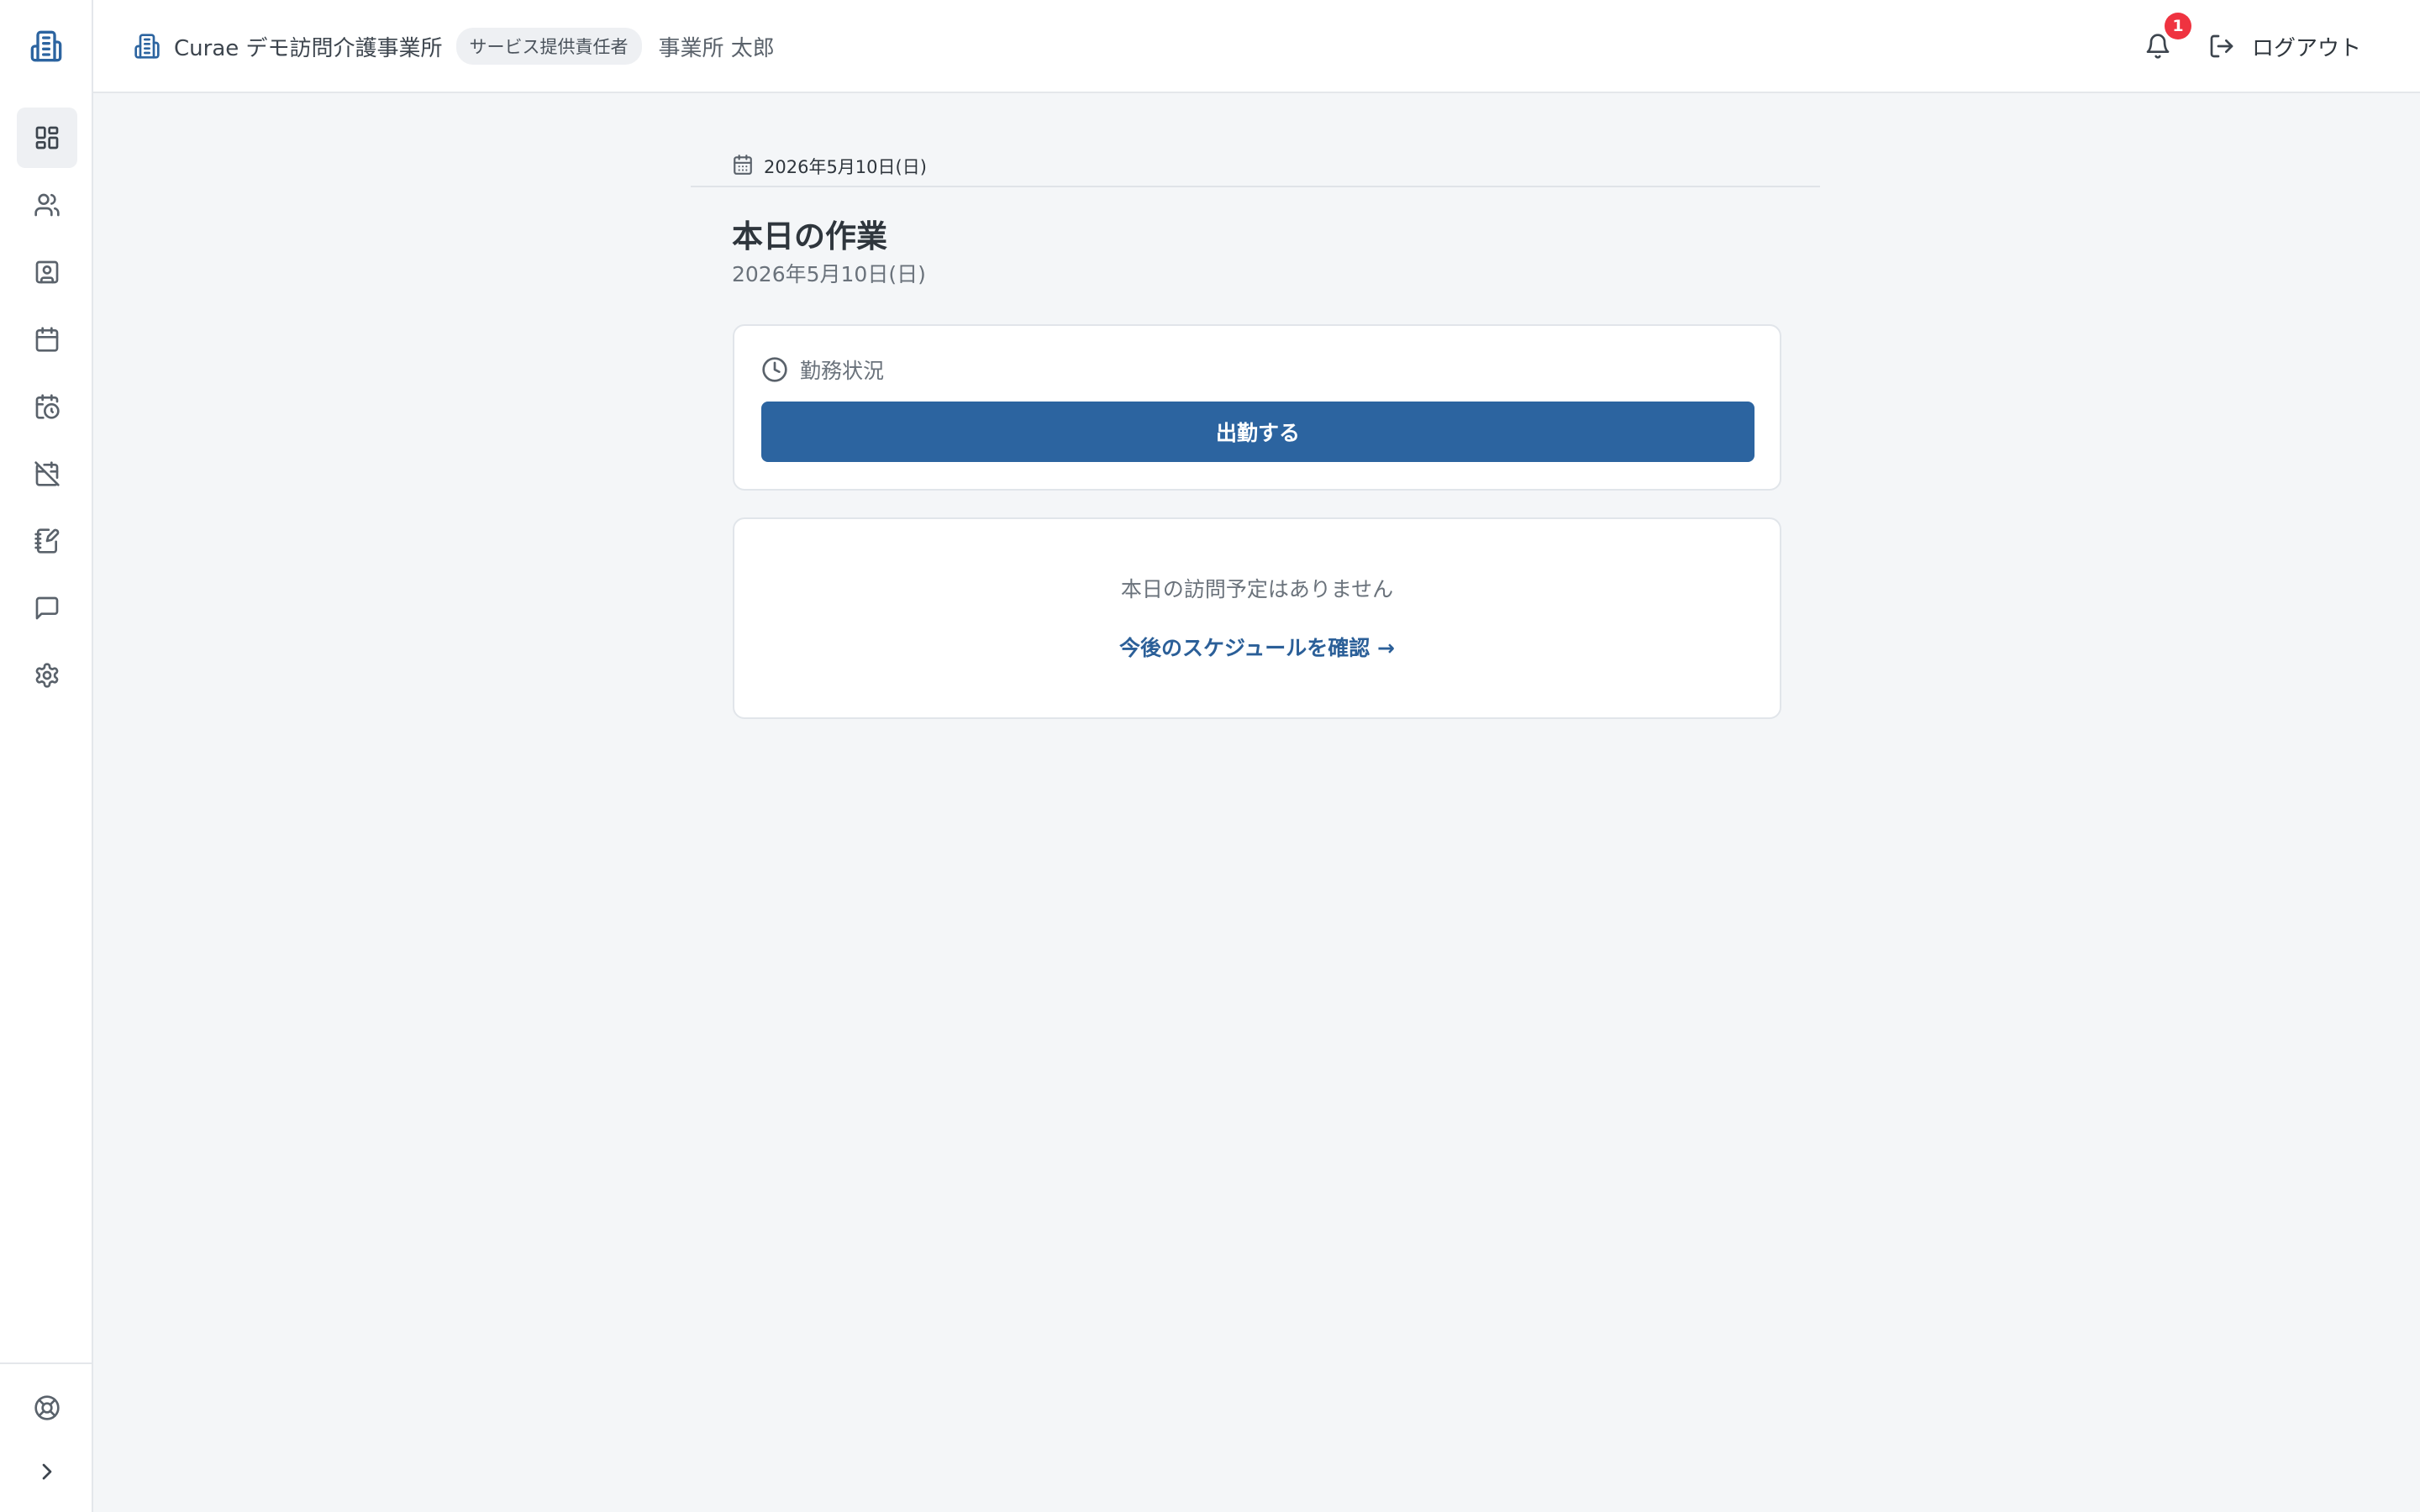 The image size is (2420, 1512). I want to click on users-icon, so click(47, 205).